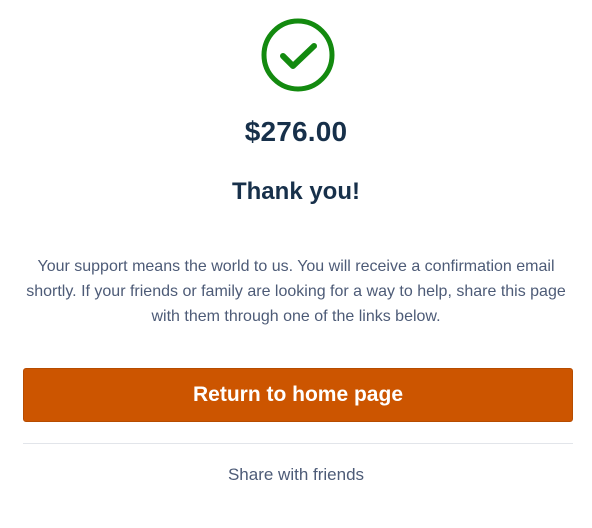  Describe the element at coordinates (298, 443) in the screenshot. I see `divider` at that location.